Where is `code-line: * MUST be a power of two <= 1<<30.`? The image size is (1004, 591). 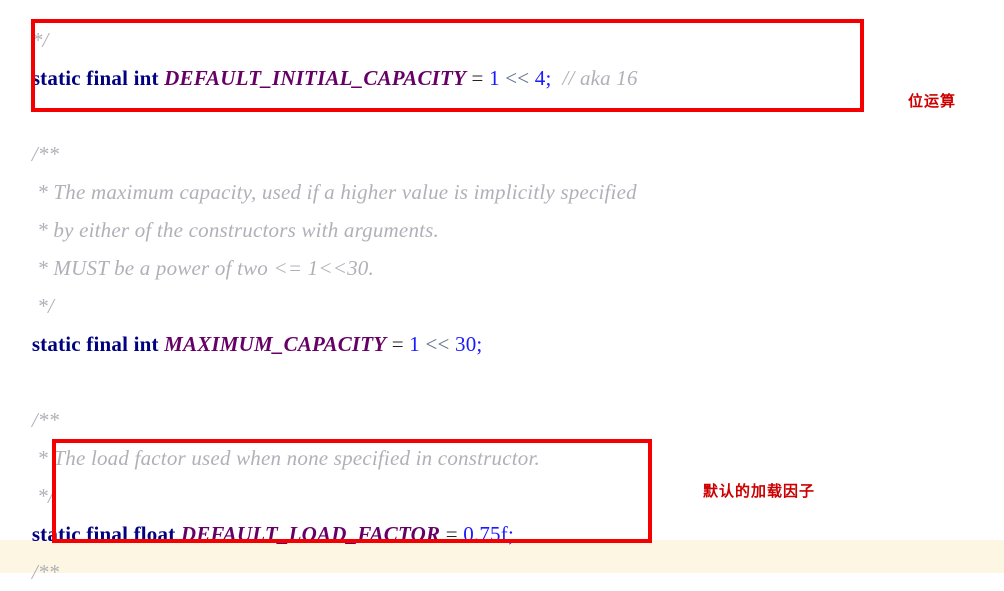
code-line: * MUST be a power of two <= 1<<30. is located at coordinates (502, 268).